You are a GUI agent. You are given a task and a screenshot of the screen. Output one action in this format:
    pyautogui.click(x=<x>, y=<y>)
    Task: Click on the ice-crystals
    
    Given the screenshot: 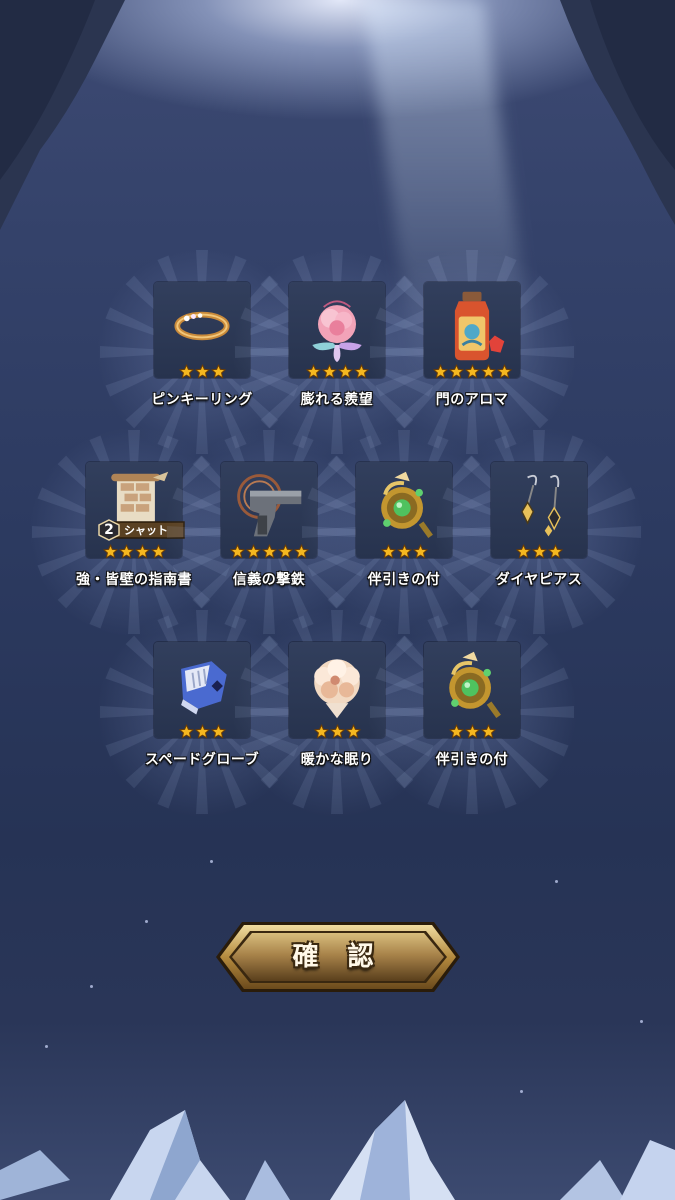 What is the action you would take?
    pyautogui.click(x=337, y=1150)
    